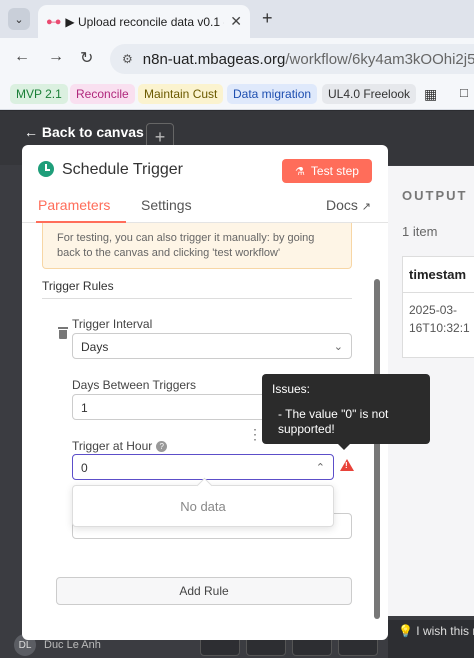  What do you see at coordinates (333, 421) in the screenshot?
I see `tooltip-message: - The value "0" is not supported!` at bounding box center [333, 421].